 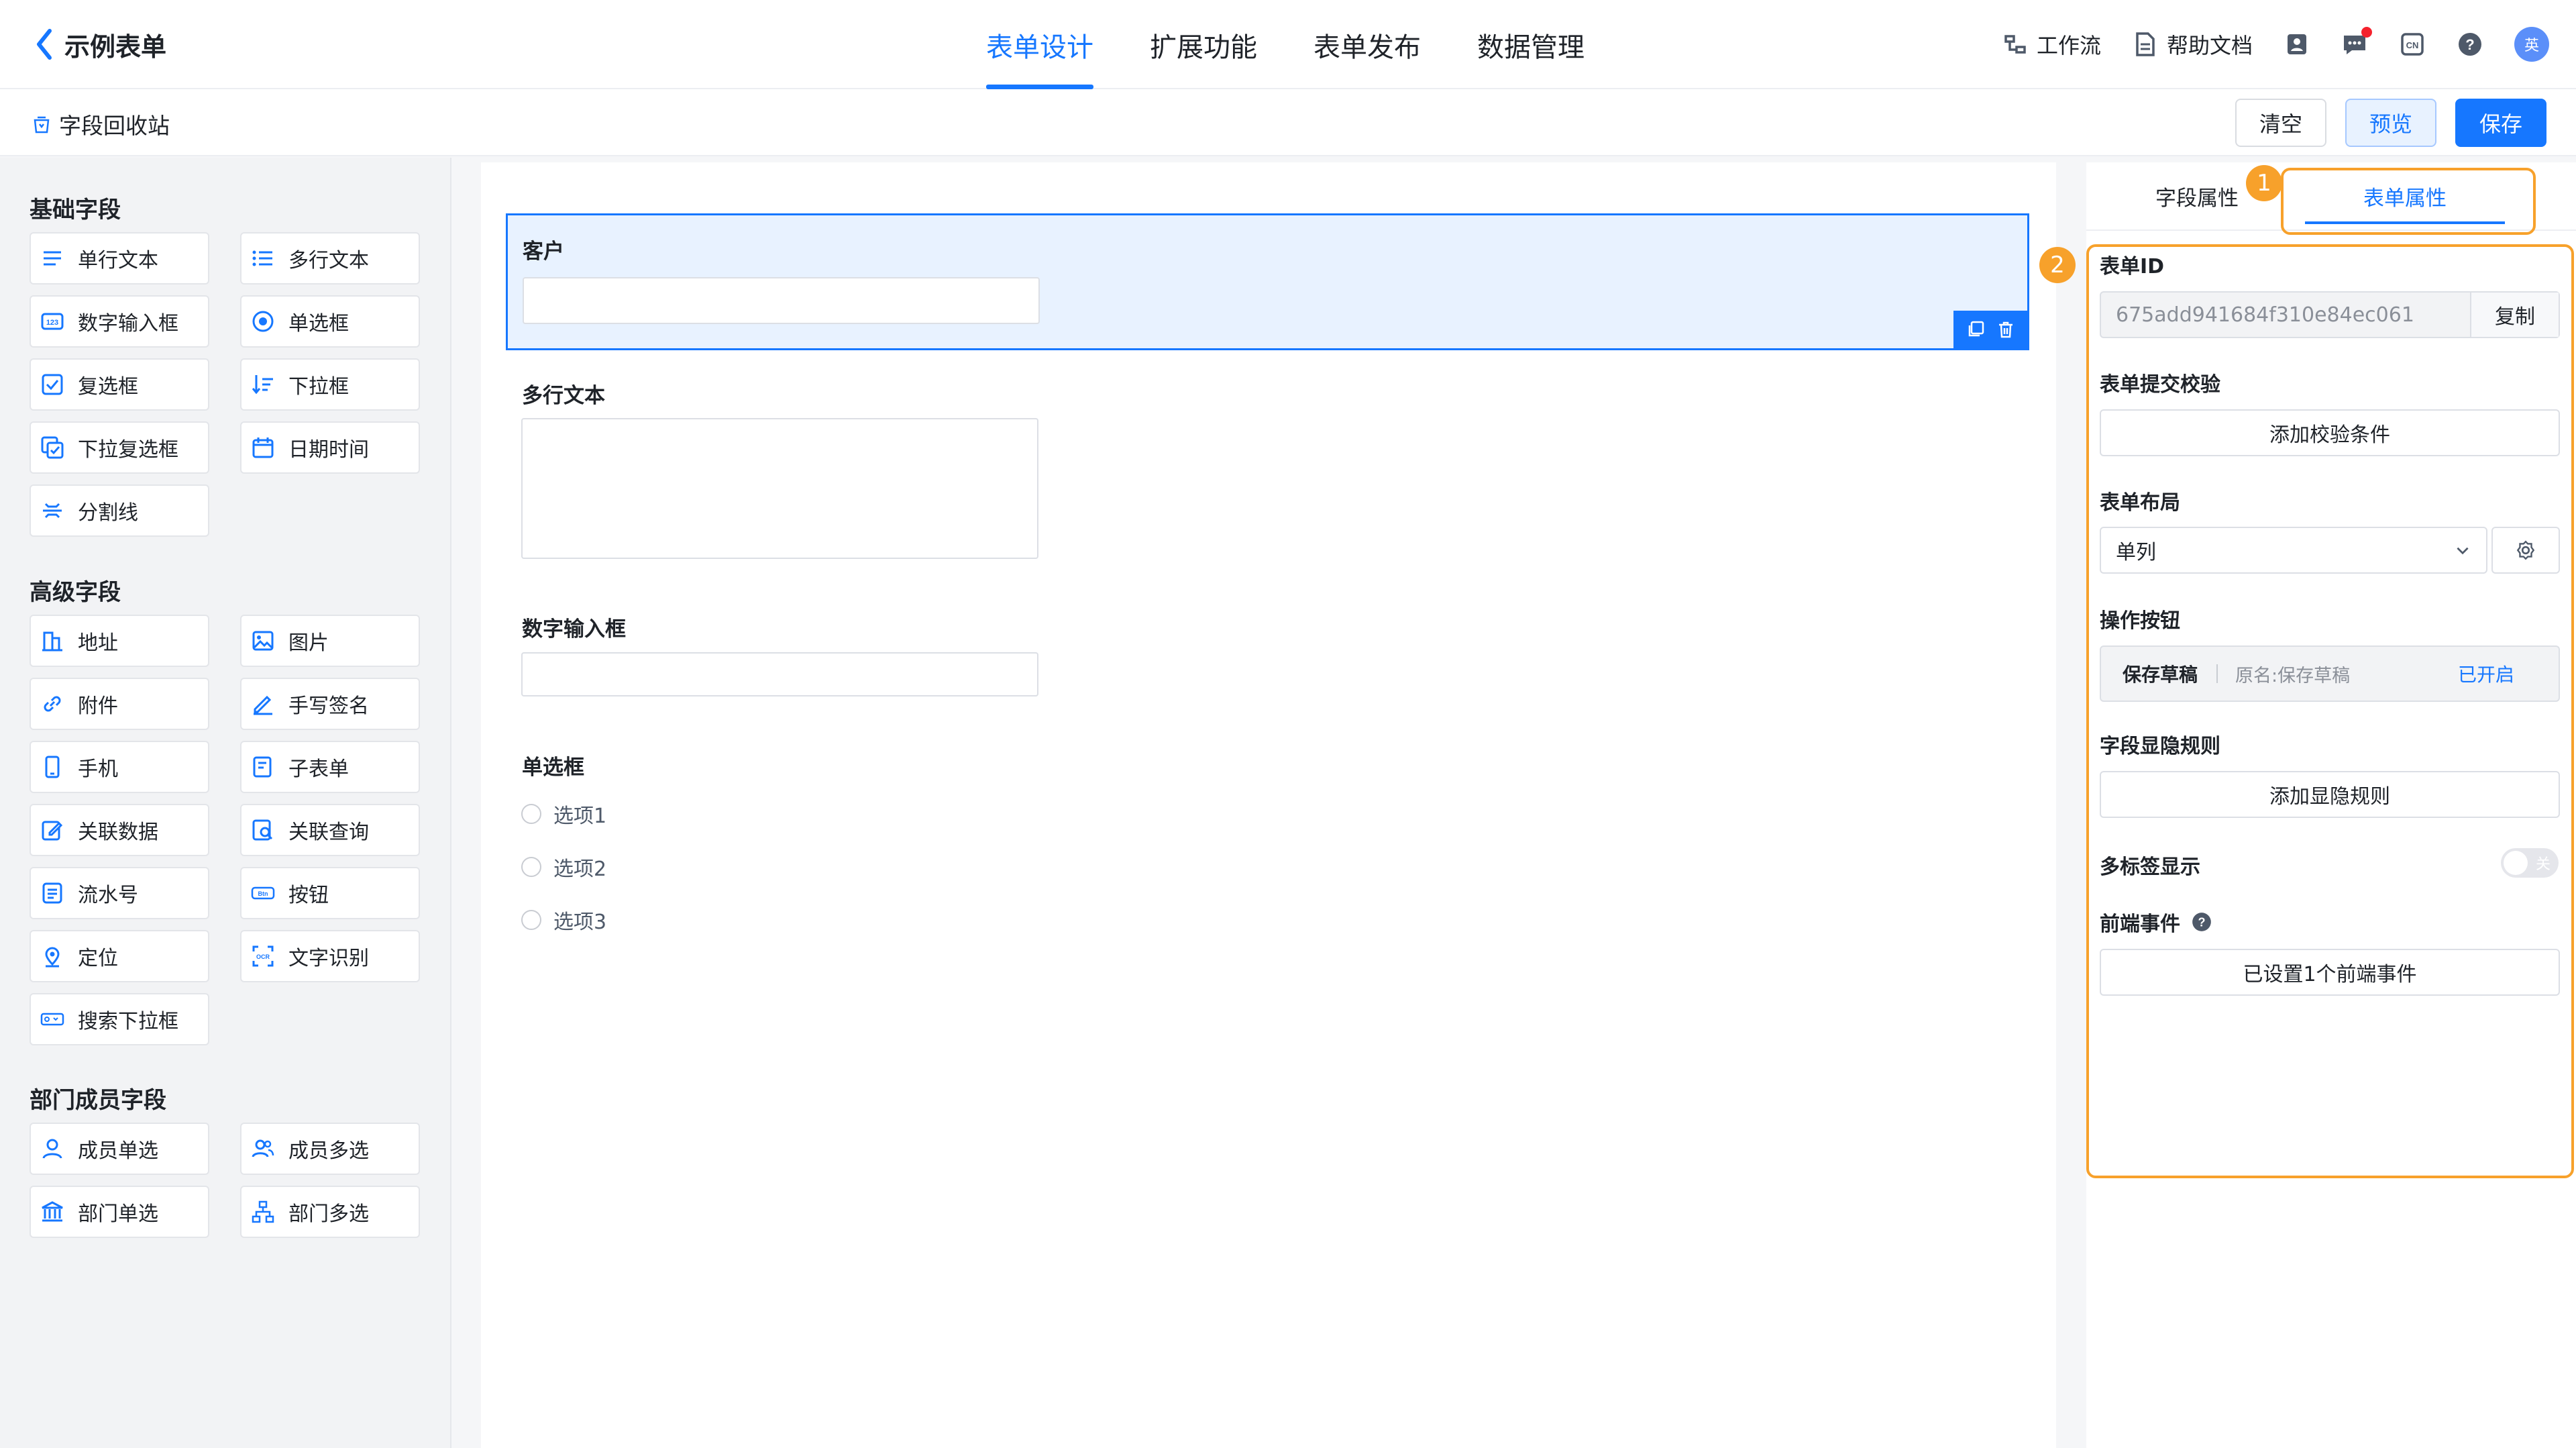 What do you see at coordinates (2525, 550) in the screenshot?
I see `layout-settings-button` at bounding box center [2525, 550].